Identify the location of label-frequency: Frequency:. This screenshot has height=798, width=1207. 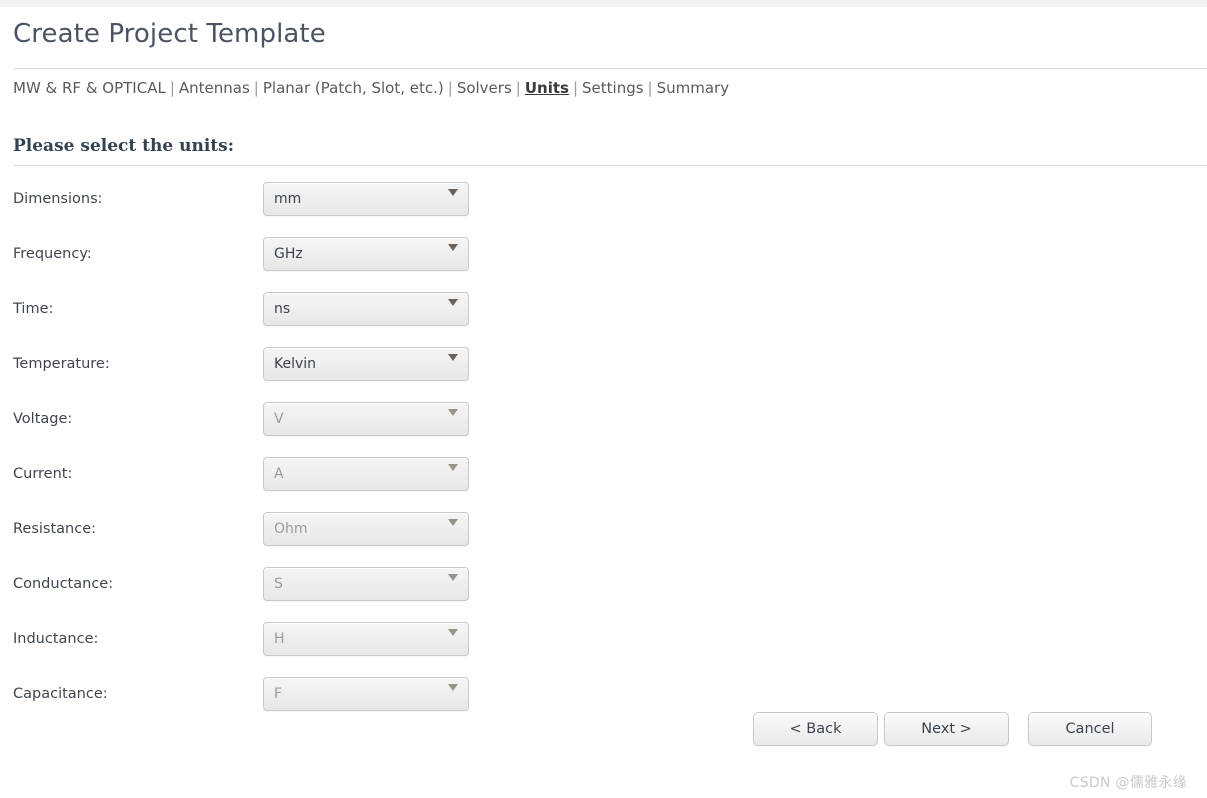
(52, 254).